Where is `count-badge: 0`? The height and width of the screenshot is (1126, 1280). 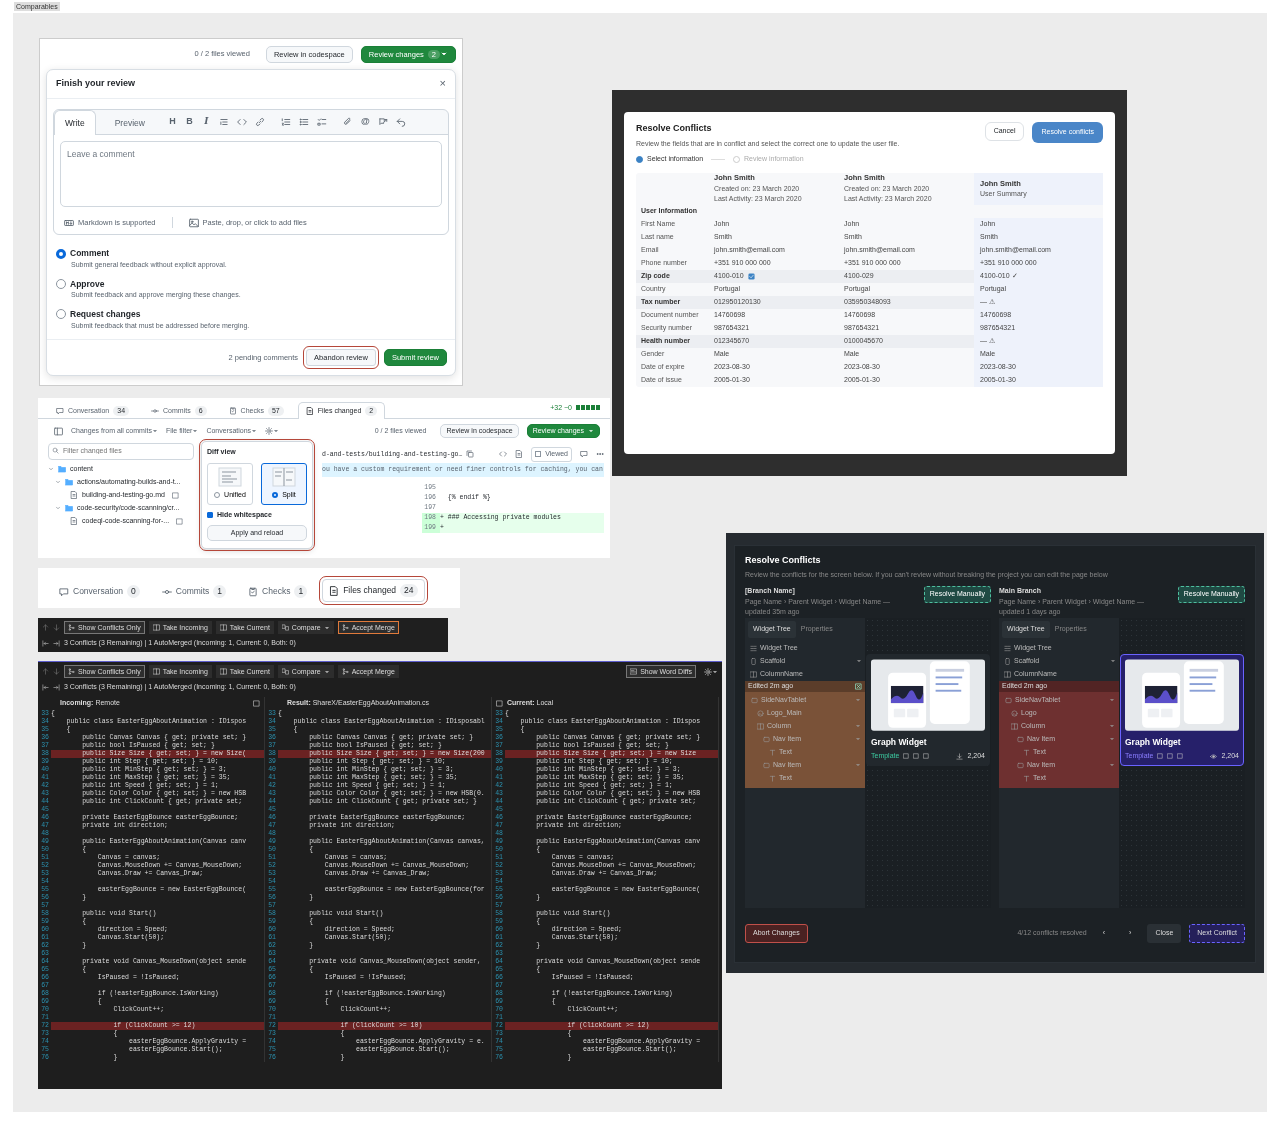
count-badge: 0 is located at coordinates (133, 591).